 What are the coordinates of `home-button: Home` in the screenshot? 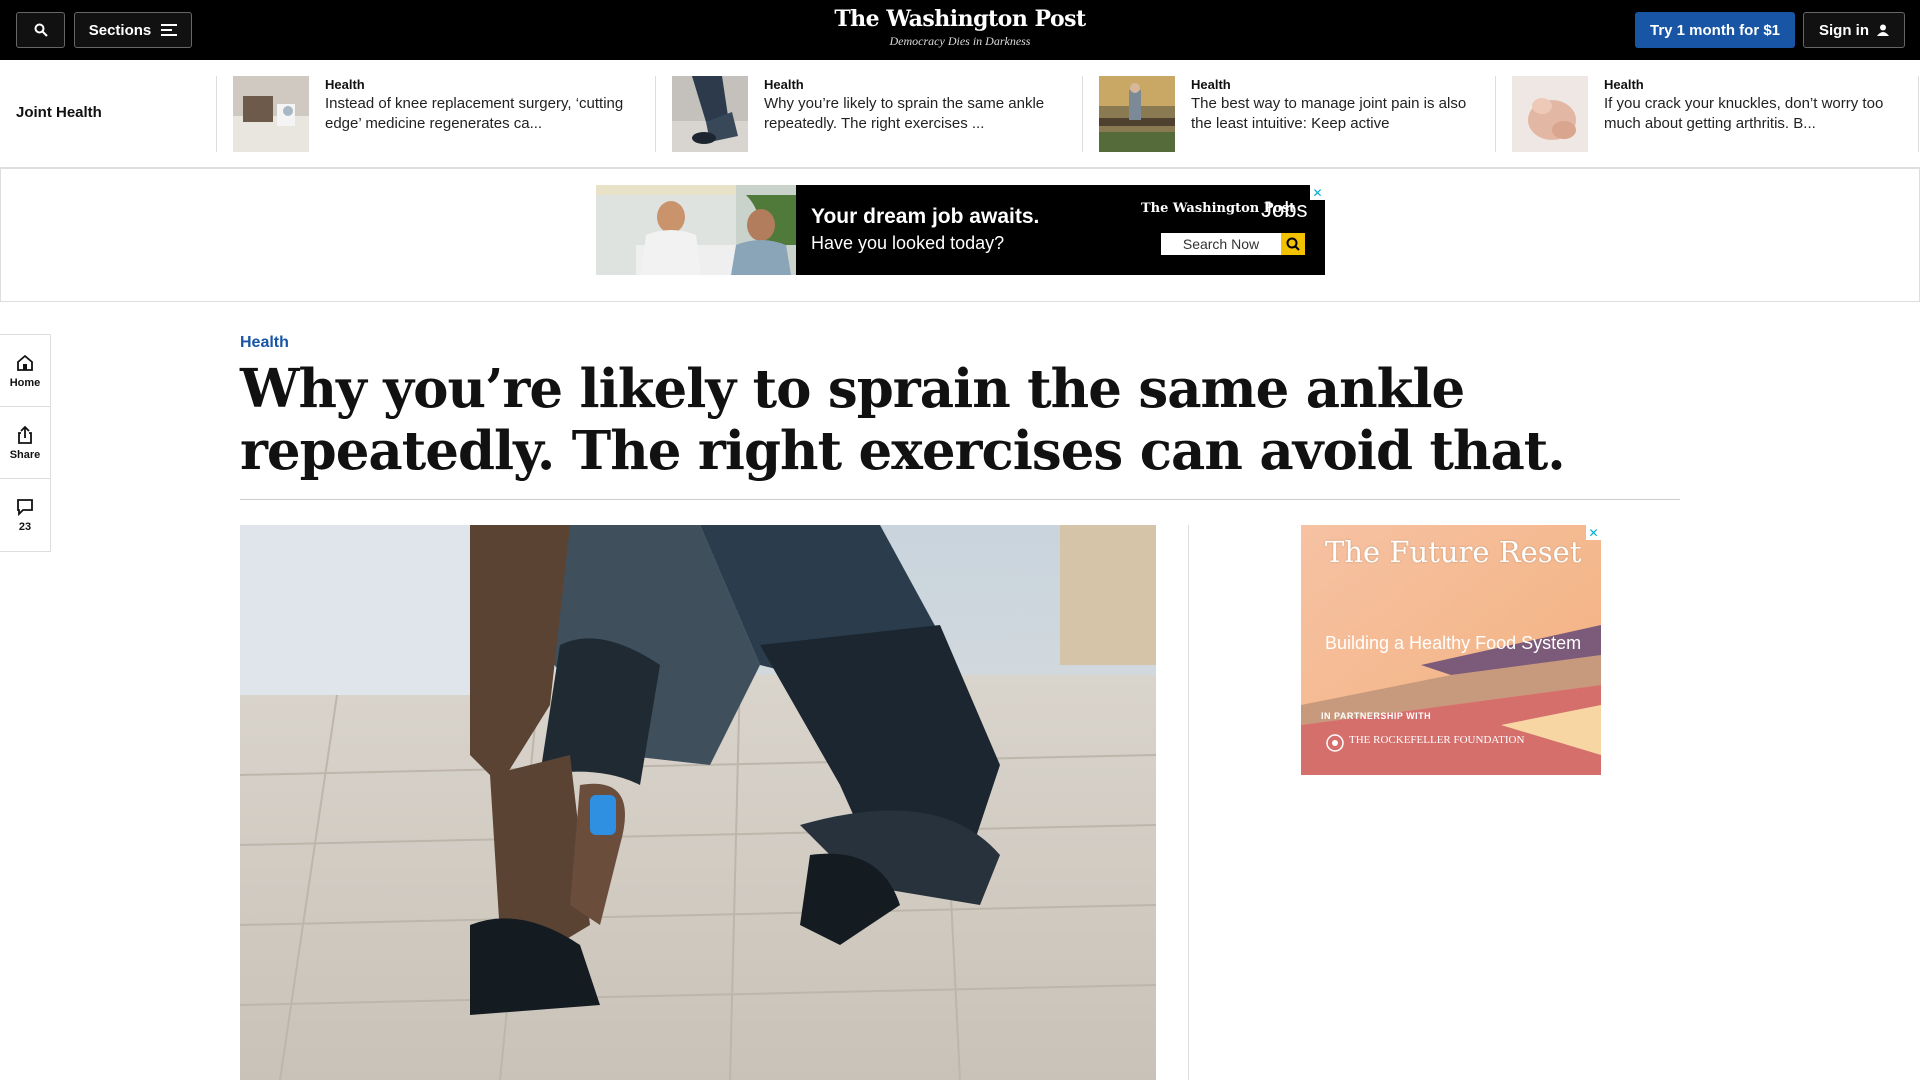 It's located at (25, 371).